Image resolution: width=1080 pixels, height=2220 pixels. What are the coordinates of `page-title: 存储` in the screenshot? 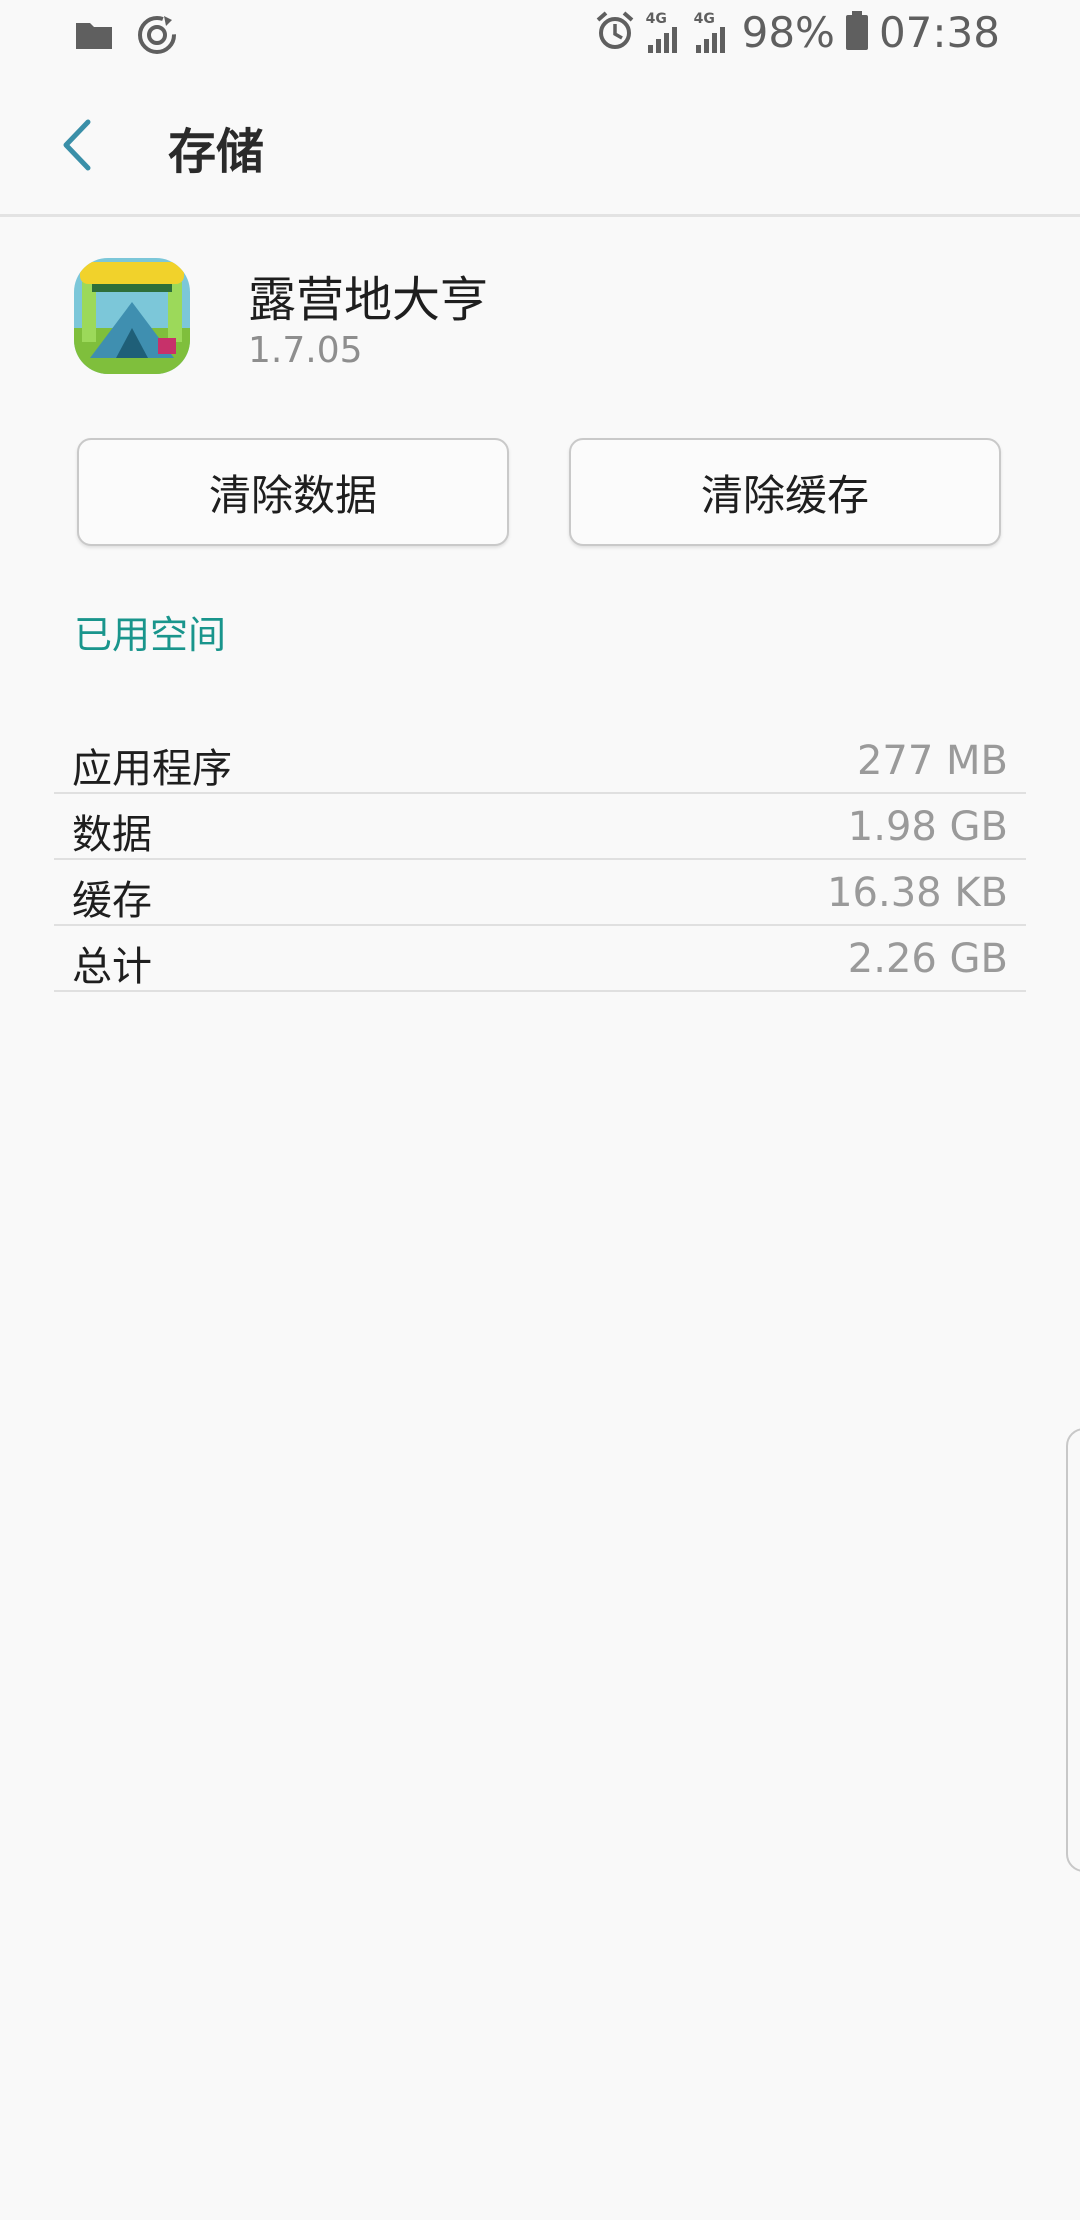 It's located at (216, 152).